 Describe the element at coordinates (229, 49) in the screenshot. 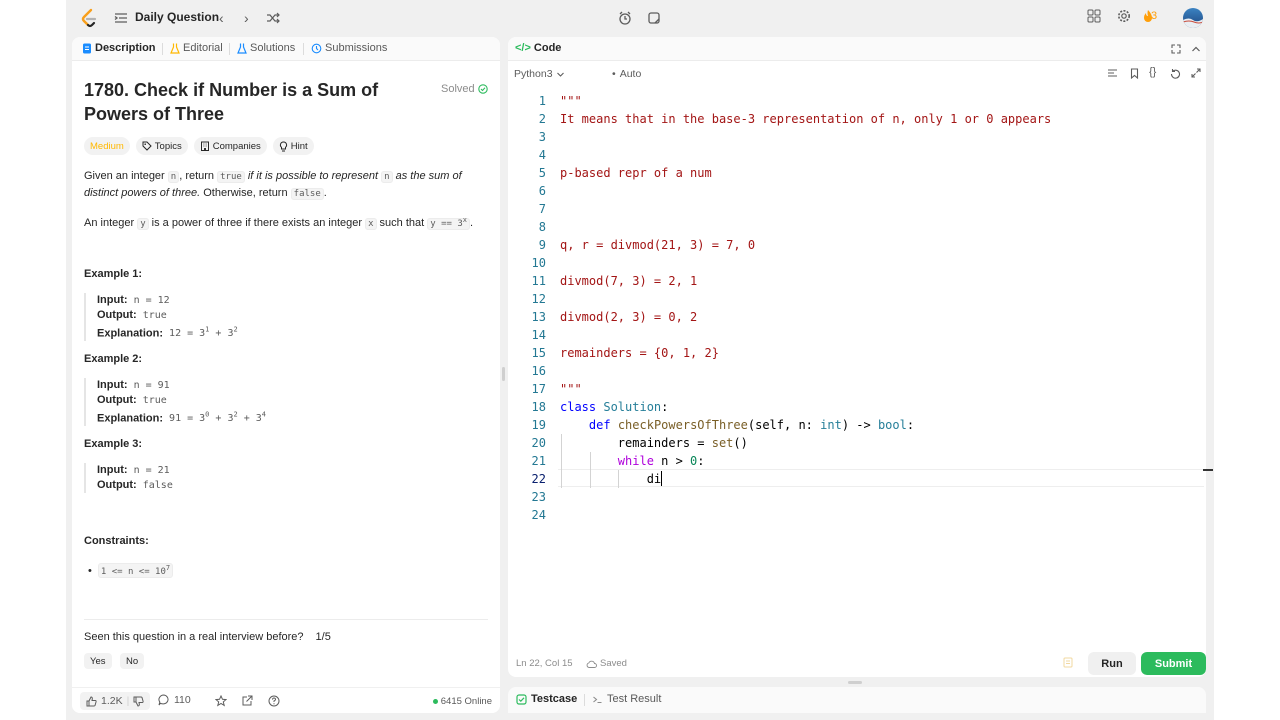

I see `tab-separator` at that location.